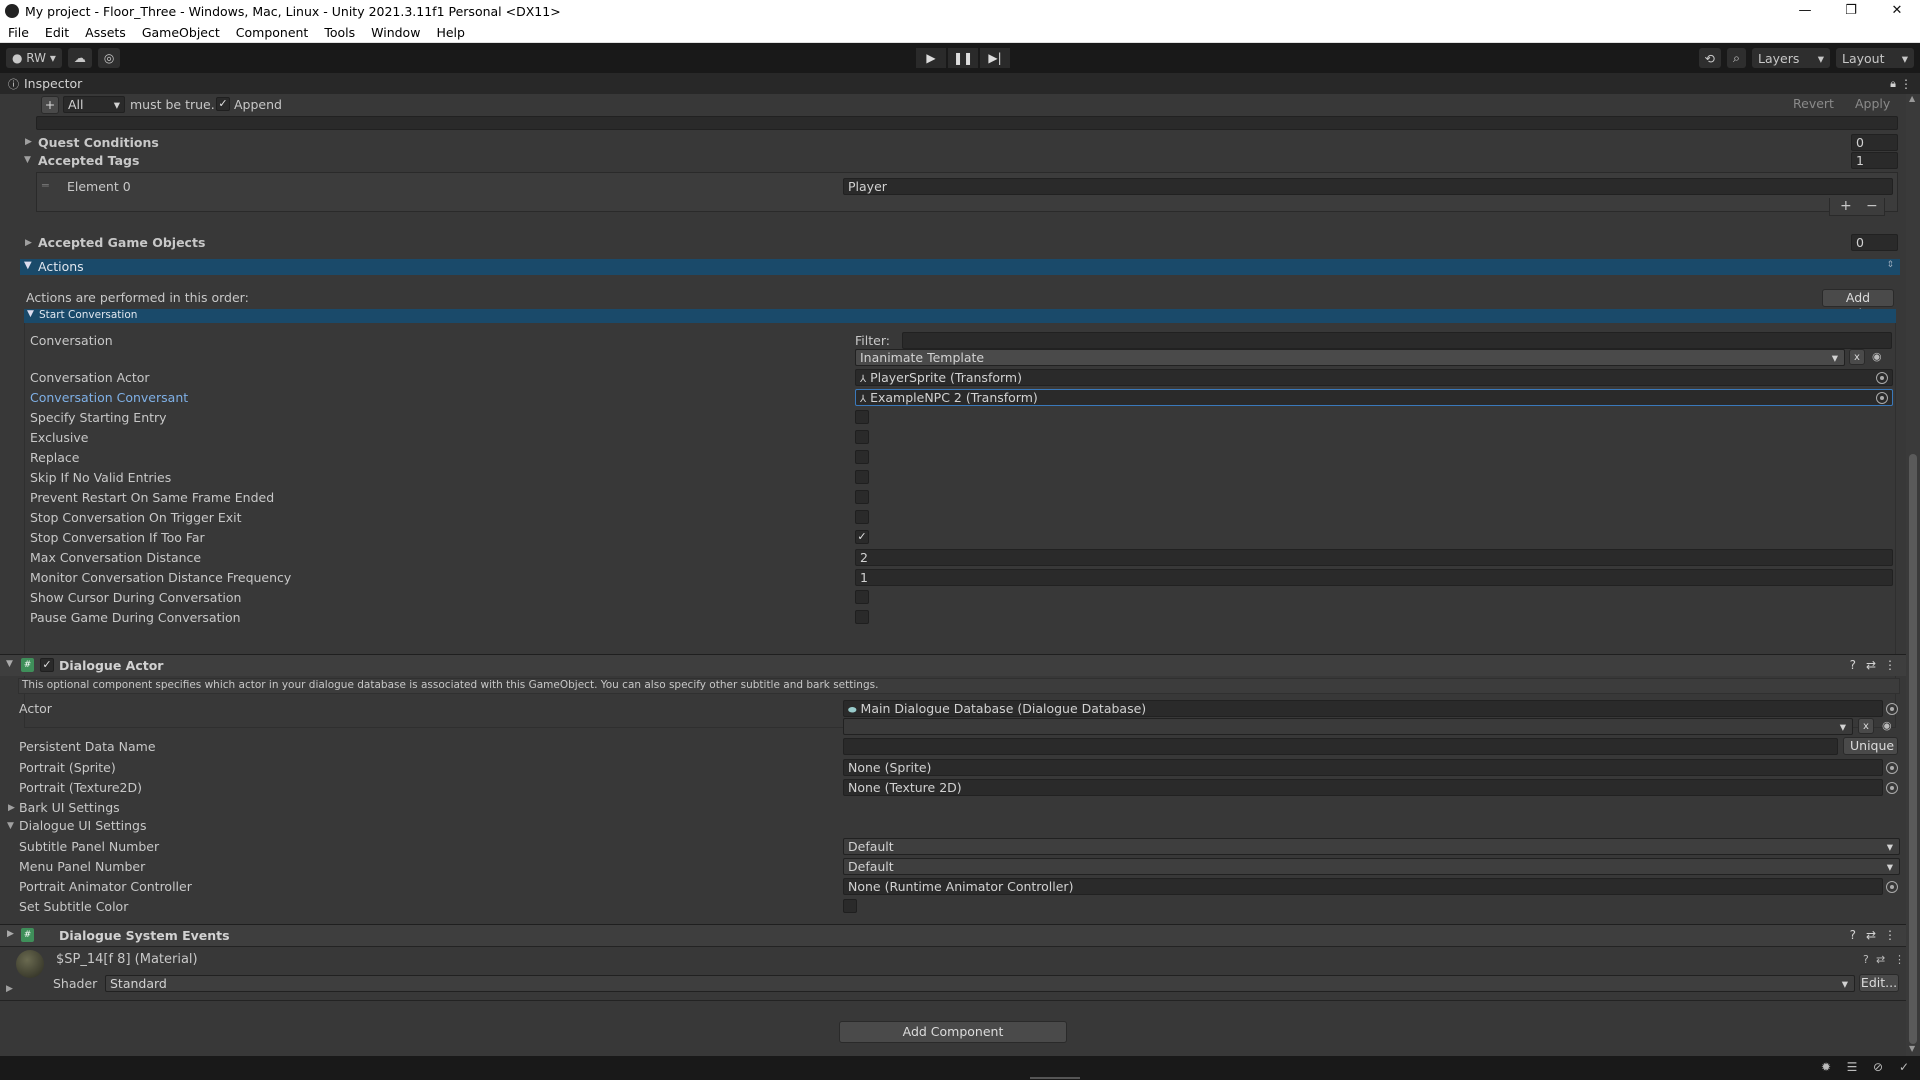 This screenshot has width=1920, height=1080. Describe the element at coordinates (395, 32) in the screenshot. I see `menu-window: Window` at that location.